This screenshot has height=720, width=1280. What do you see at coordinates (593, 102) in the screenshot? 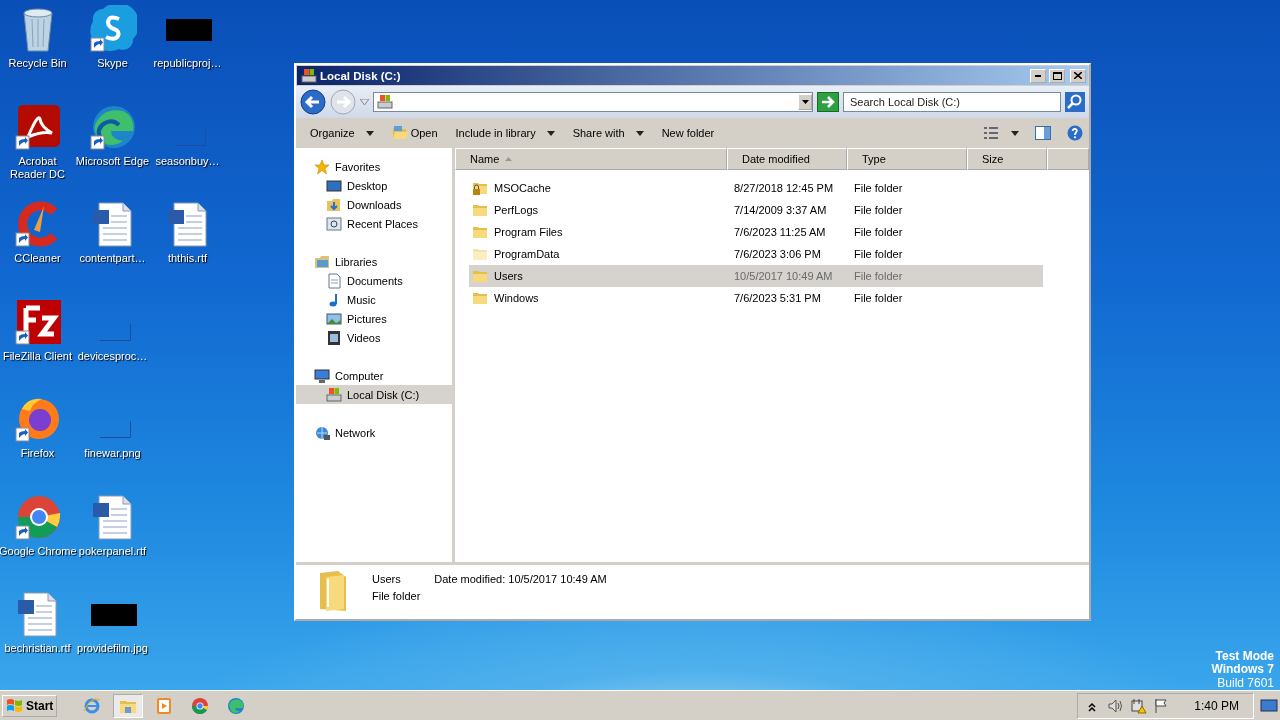
I see `address-bar` at bounding box center [593, 102].